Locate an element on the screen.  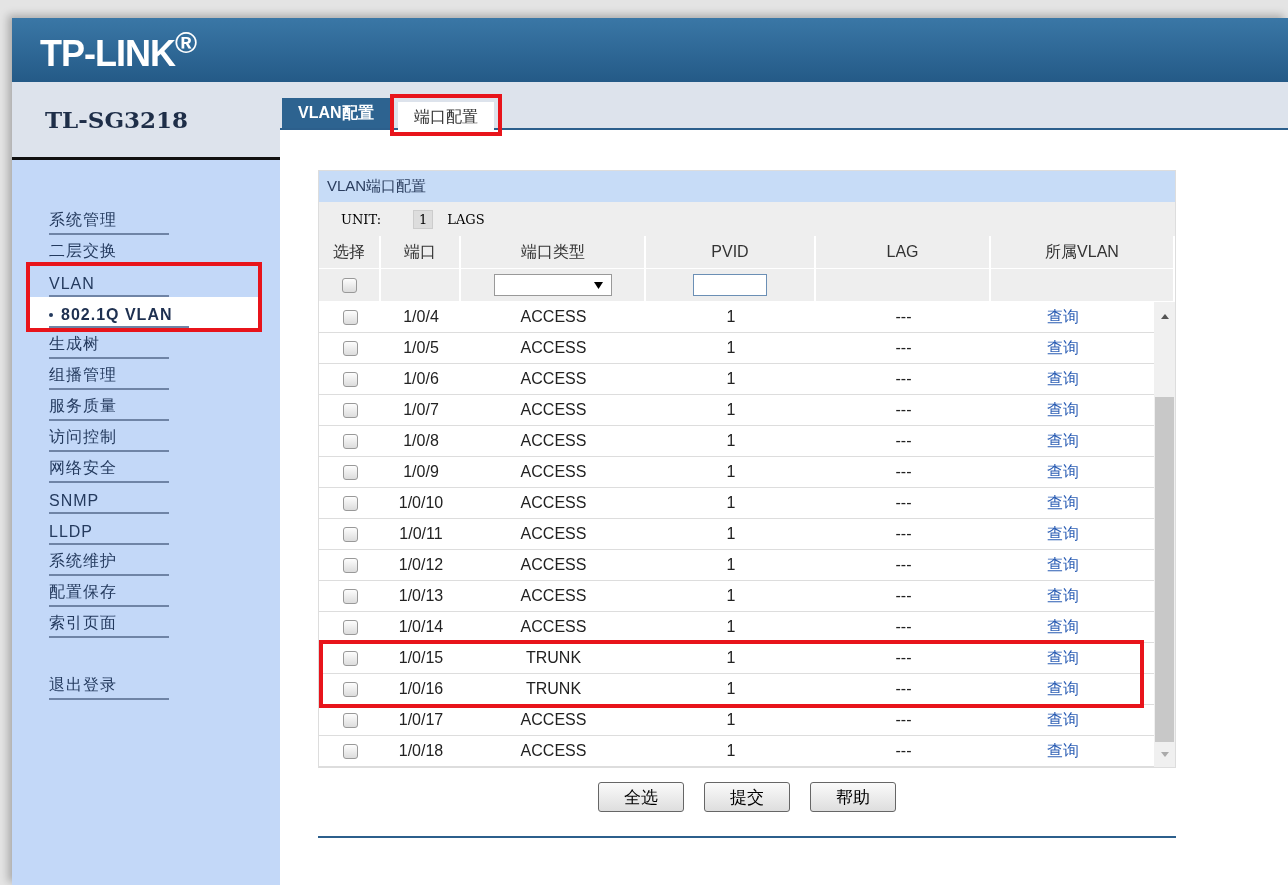
sidebar-item: 组播管理 is located at coordinates (109, 377).